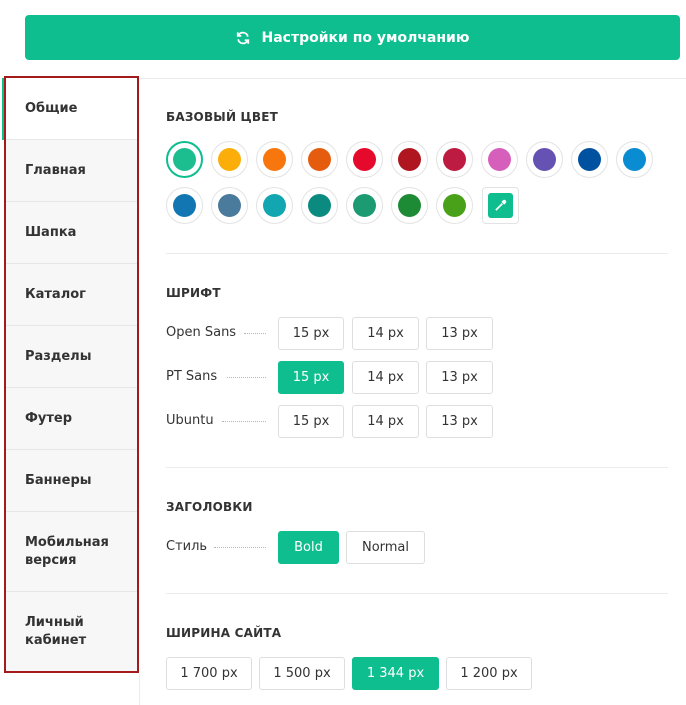  Describe the element at coordinates (71, 295) in the screenshot. I see `sidebar-item-catalog: Каталог` at that location.